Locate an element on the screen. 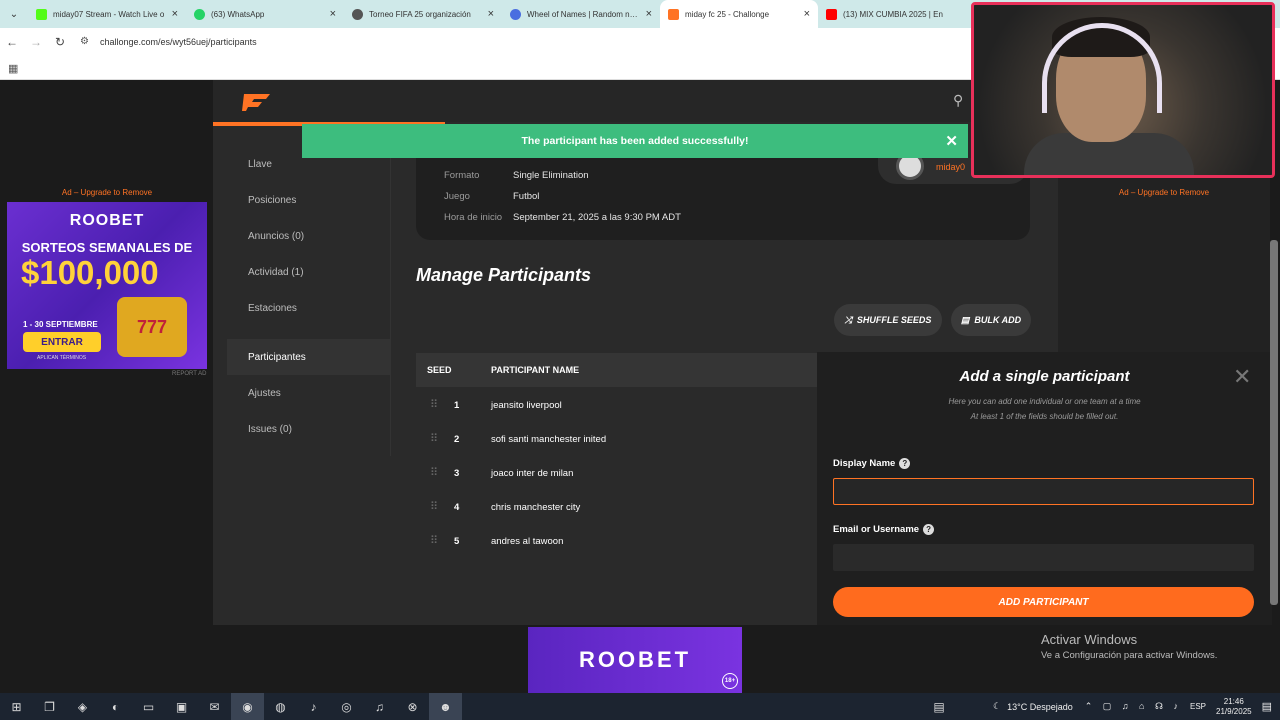 This screenshot has height=720, width=1280. weather-text: 13°C Despejado is located at coordinates (1040, 706).